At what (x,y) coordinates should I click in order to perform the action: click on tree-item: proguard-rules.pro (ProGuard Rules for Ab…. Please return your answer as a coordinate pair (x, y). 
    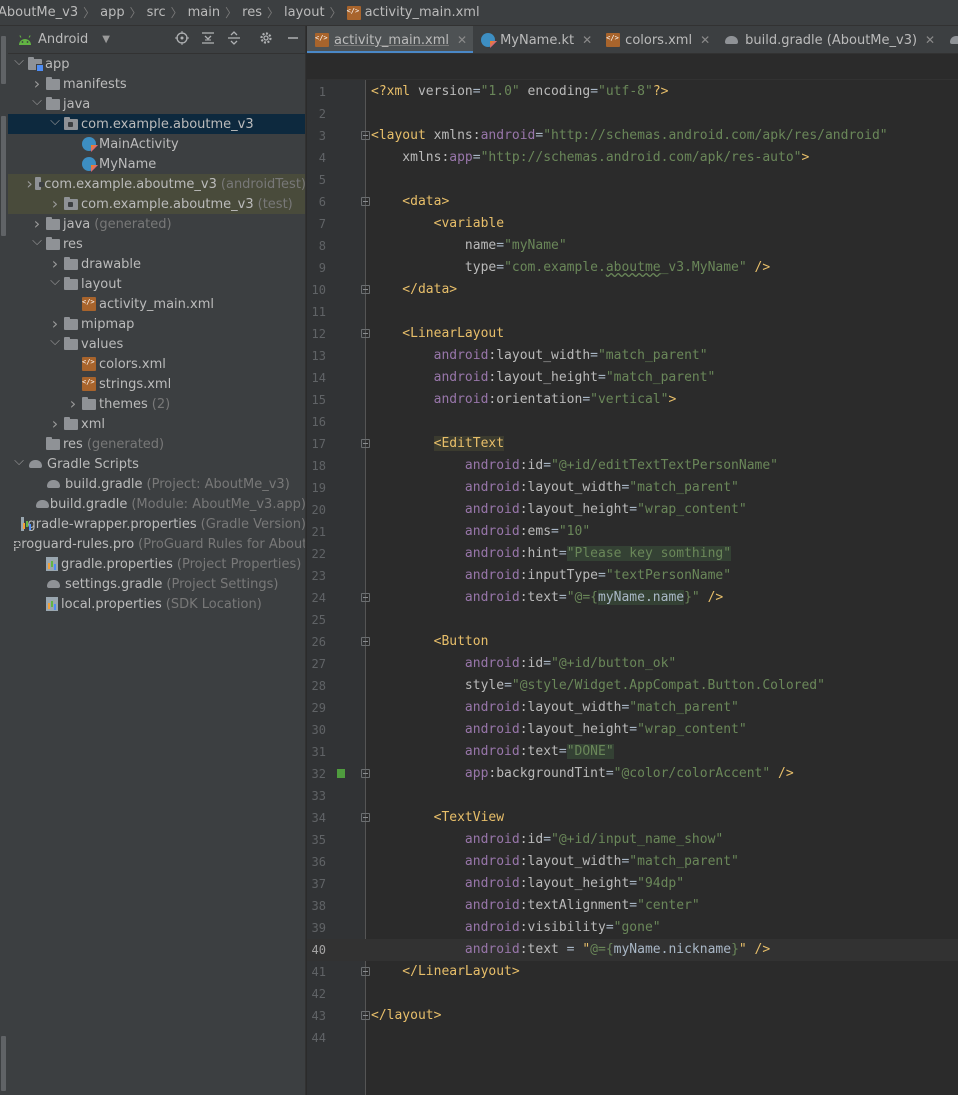
    Looking at the image, I should click on (156, 544).